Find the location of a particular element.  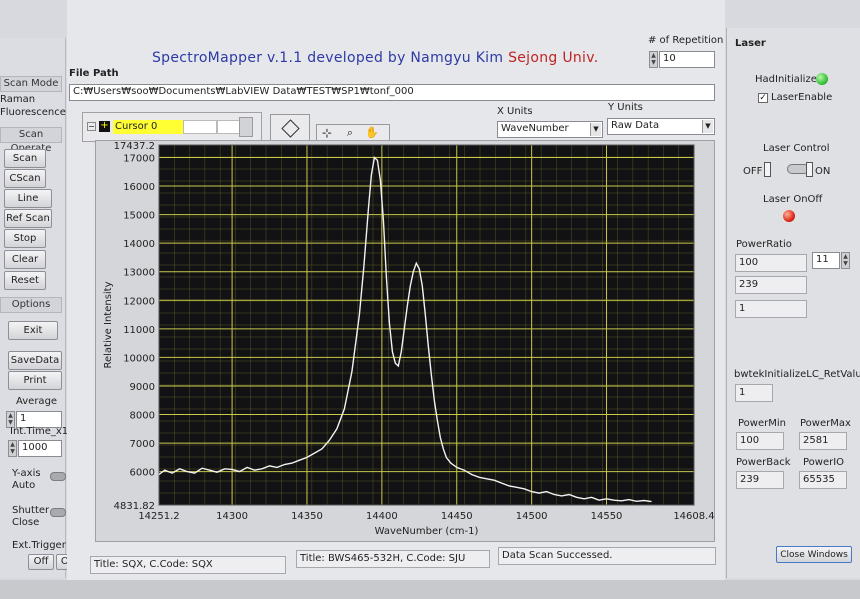

average-label: Average is located at coordinates (37, 401).